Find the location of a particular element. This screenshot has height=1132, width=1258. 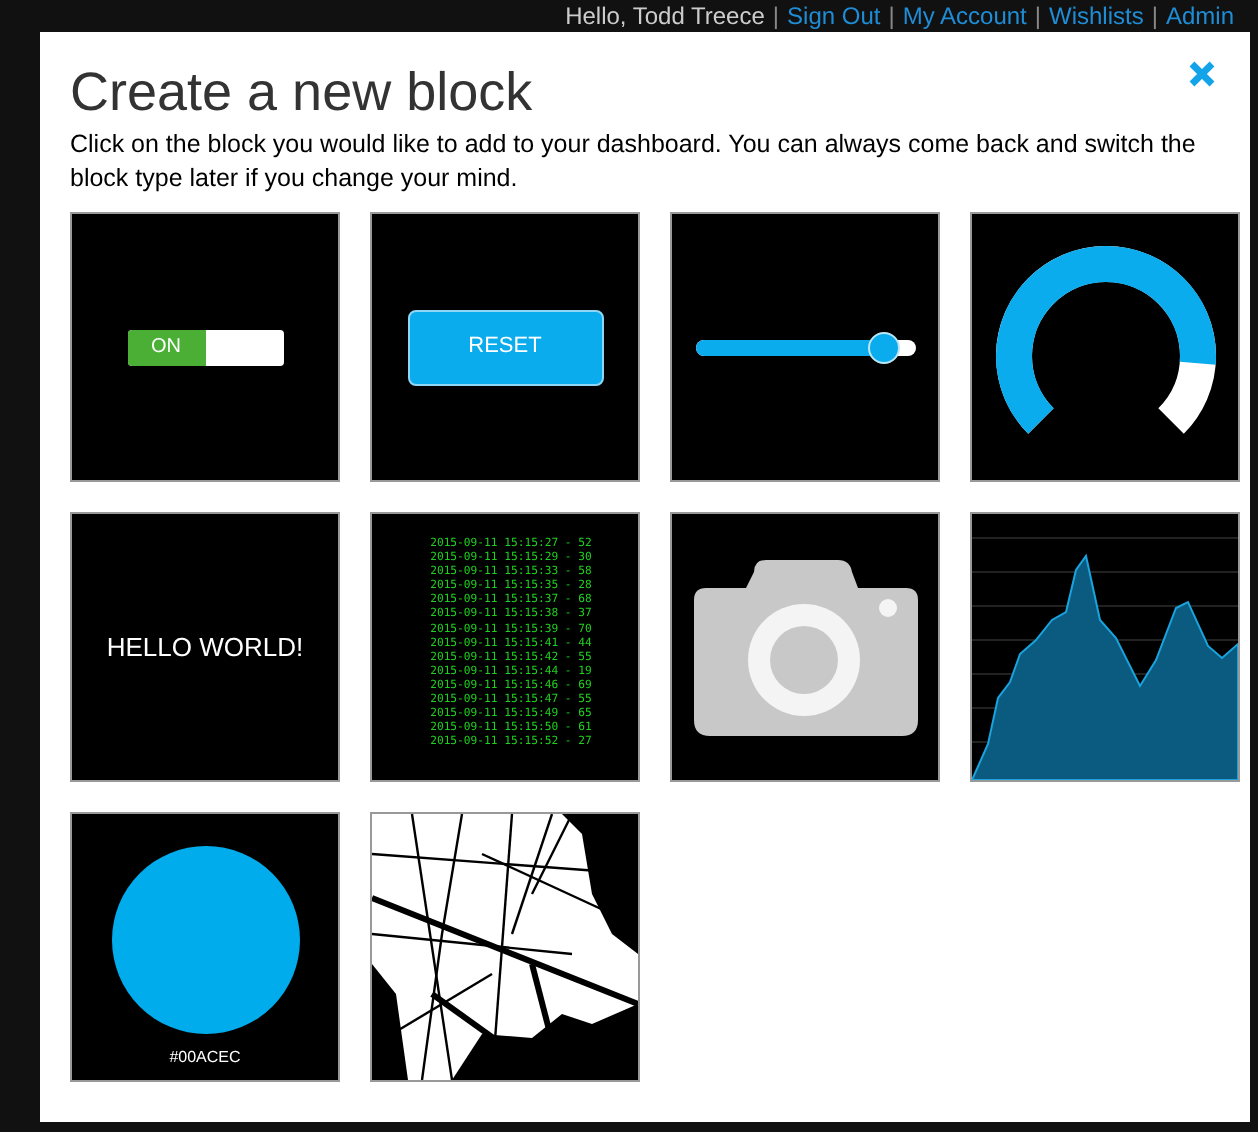

dialog-description: Click on the block you would like to add to your dashboard. You can always come back and switch the block type later if you change your mind. is located at coordinates (634, 162).